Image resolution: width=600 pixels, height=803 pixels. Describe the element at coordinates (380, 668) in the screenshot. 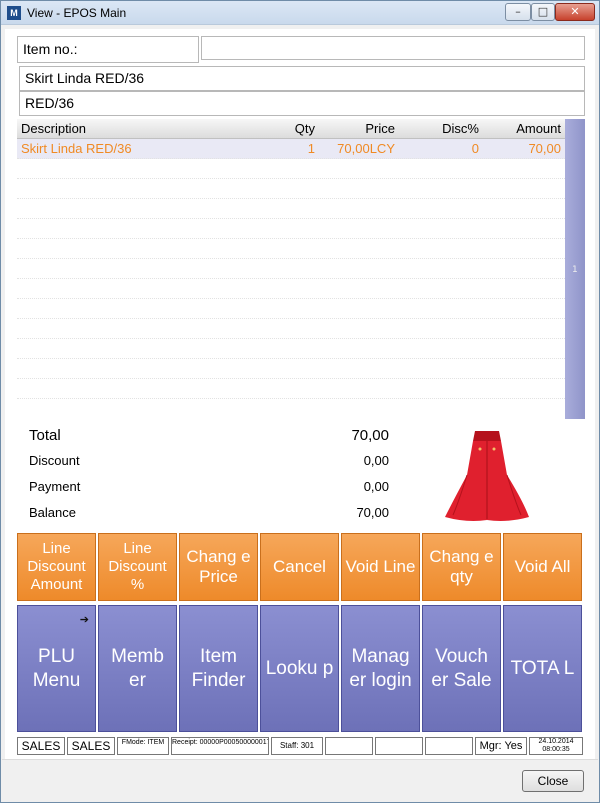

I see `manager-login-button: Manag er login` at that location.